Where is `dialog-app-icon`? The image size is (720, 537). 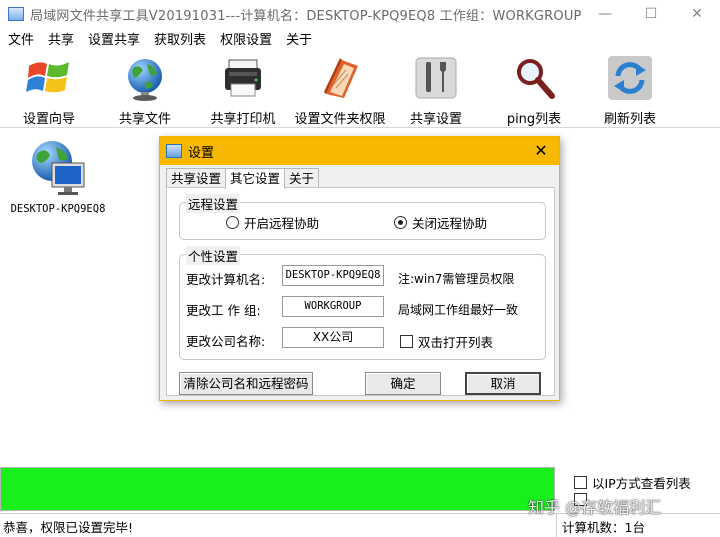
dialog-app-icon is located at coordinates (174, 151).